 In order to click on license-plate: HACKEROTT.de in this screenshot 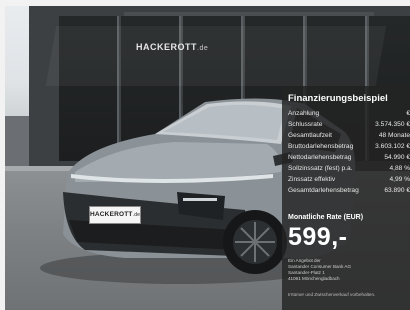, I will do `click(115, 215)`.